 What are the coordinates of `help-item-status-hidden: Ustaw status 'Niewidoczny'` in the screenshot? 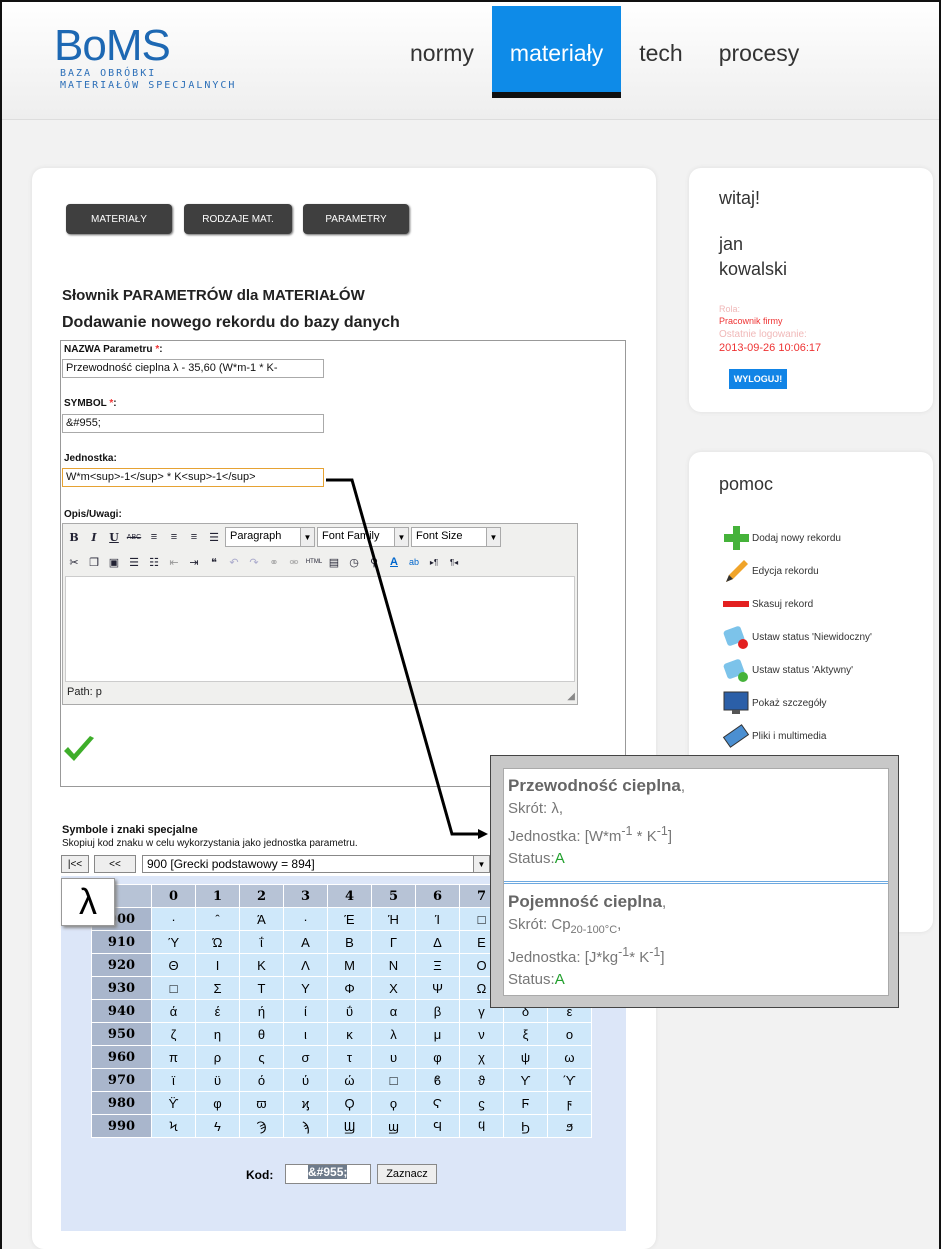 It's located at (796, 637).